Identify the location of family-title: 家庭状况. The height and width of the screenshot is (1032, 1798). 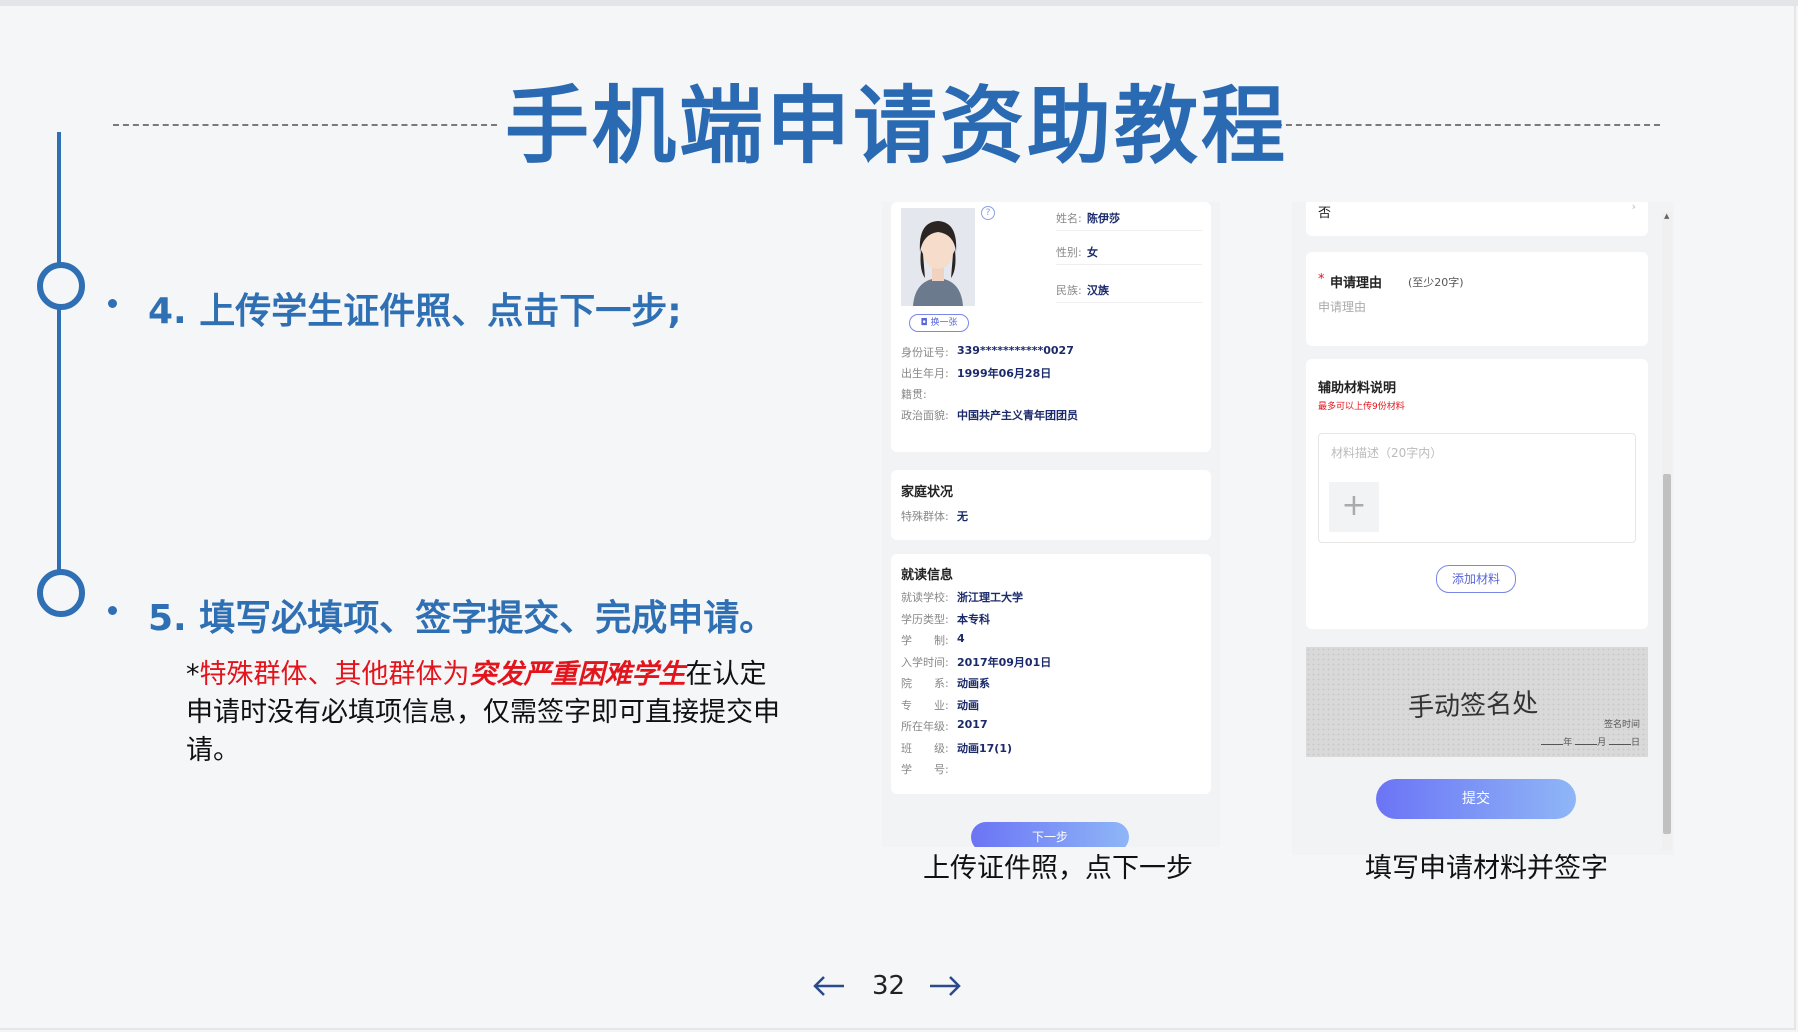
(927, 492).